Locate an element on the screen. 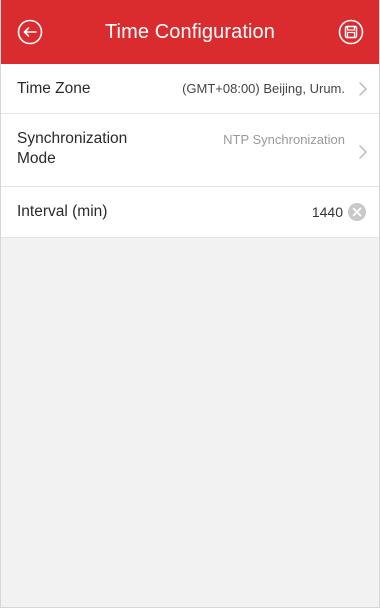  time-zone-label: Time Zone is located at coordinates (54, 88).